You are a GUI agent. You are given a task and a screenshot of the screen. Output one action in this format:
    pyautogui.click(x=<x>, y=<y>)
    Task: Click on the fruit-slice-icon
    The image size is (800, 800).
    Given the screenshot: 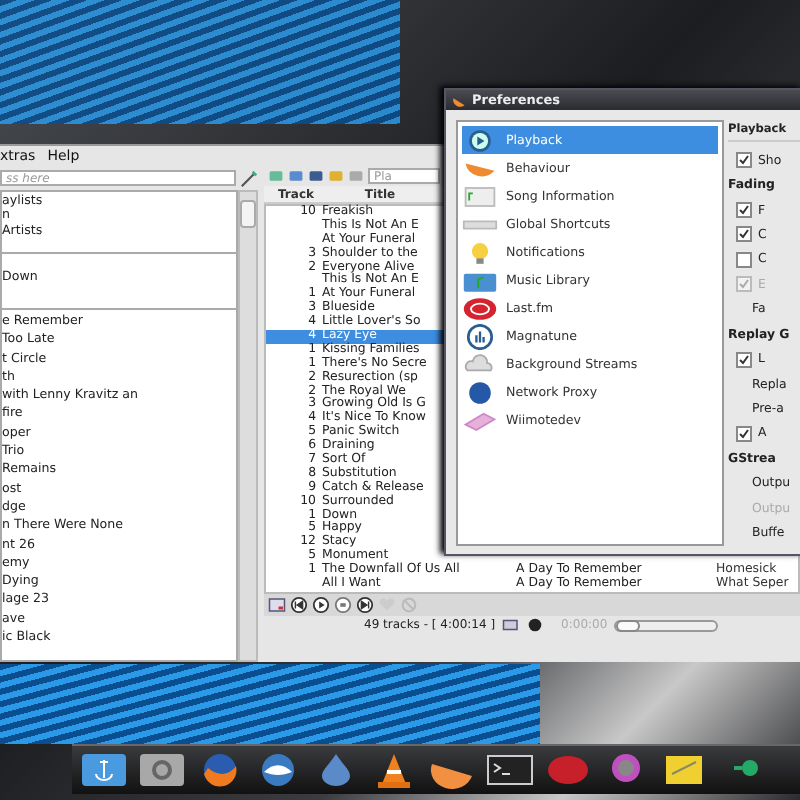 What is the action you would take?
    pyautogui.click(x=459, y=100)
    